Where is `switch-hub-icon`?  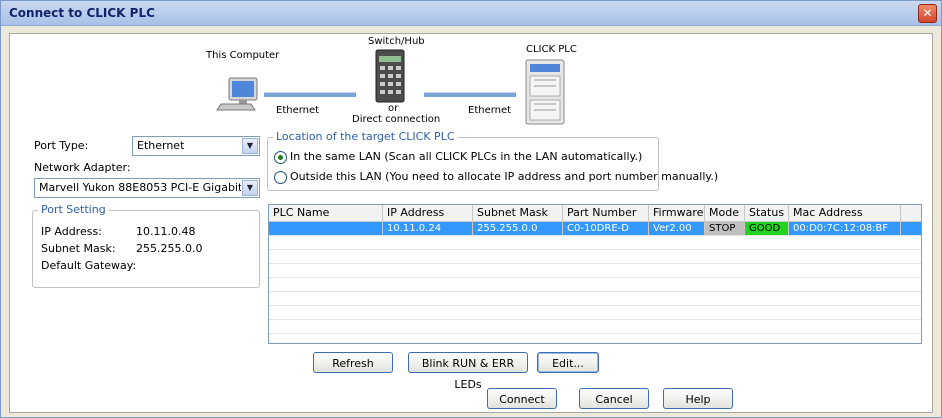 switch-hub-icon is located at coordinates (390, 76).